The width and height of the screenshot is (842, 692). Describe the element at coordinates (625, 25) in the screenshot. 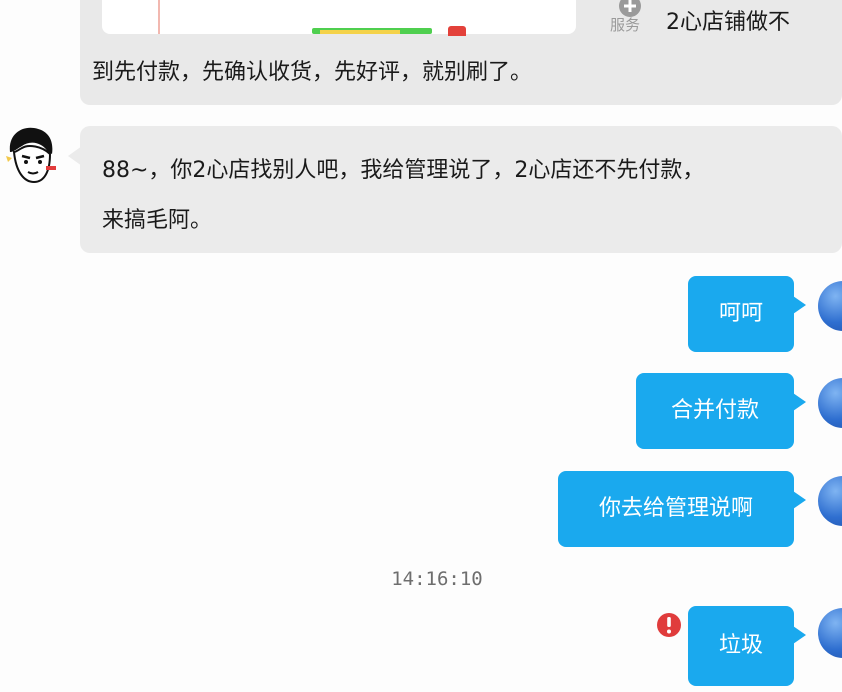

I see `service-label: 服务` at that location.